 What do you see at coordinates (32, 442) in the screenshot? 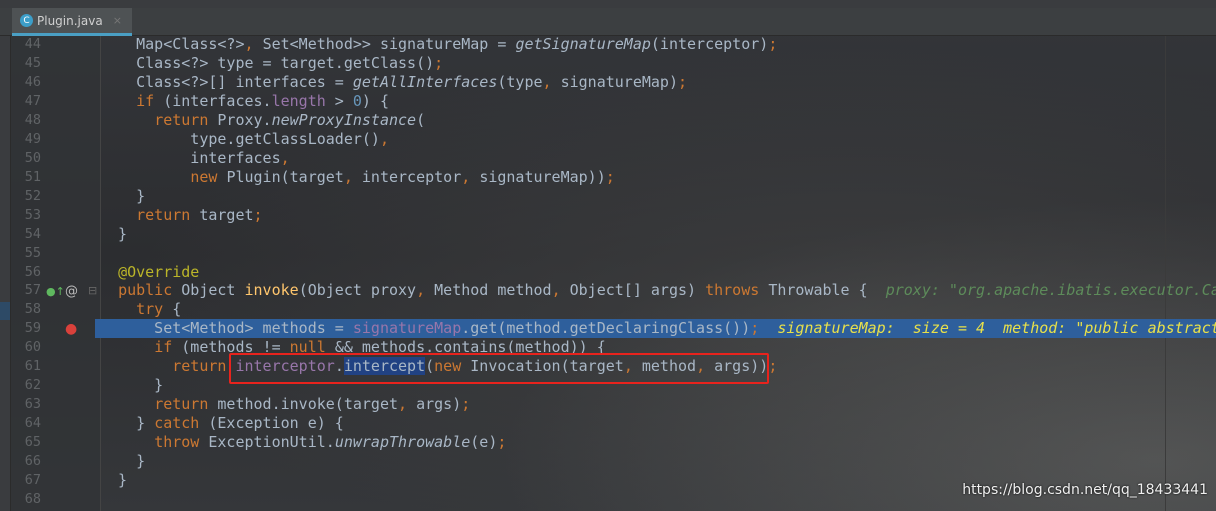
I see `line-number: 65` at bounding box center [32, 442].